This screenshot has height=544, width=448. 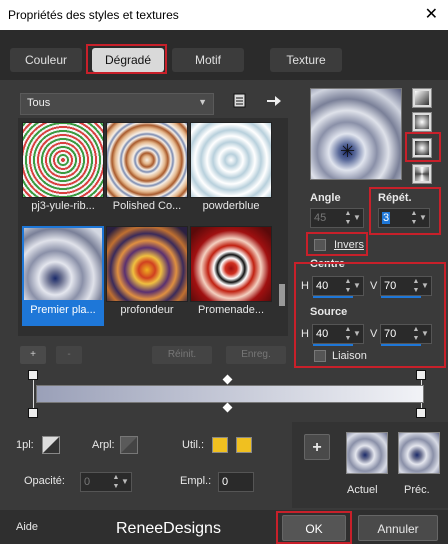 I want to click on gradient-preview: ✳, so click(x=356, y=134).